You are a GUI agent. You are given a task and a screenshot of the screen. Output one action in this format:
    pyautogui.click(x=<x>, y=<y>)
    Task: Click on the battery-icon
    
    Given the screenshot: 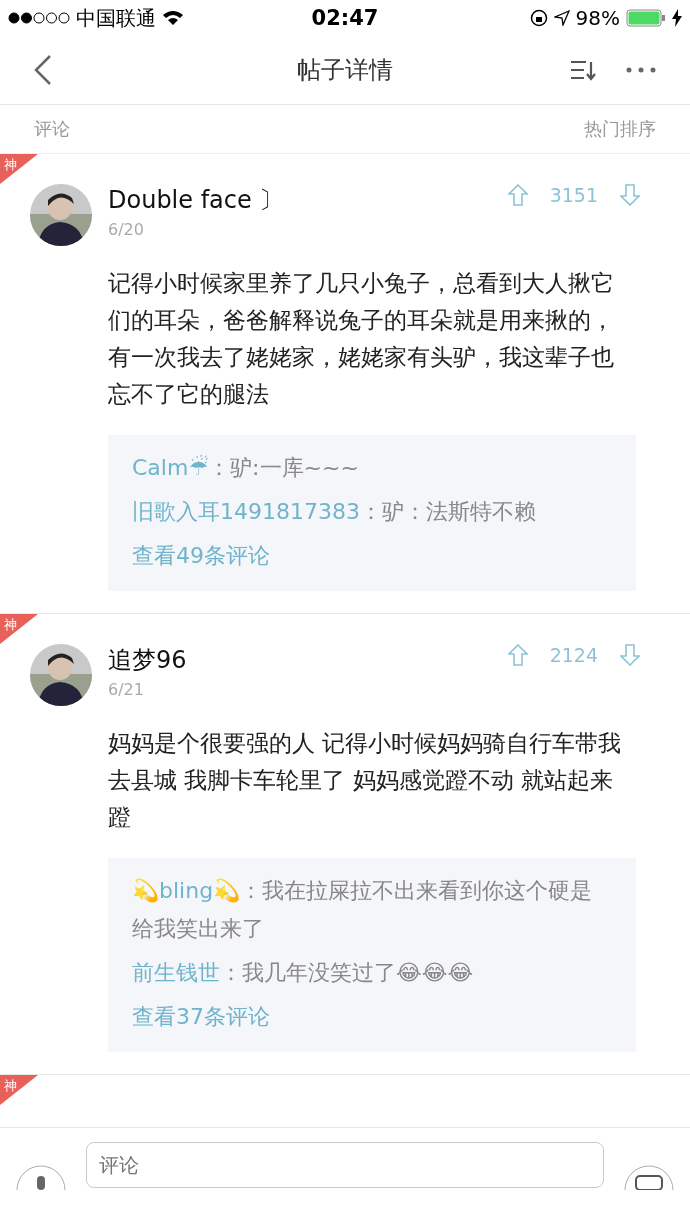 What is the action you would take?
    pyautogui.click(x=646, y=18)
    